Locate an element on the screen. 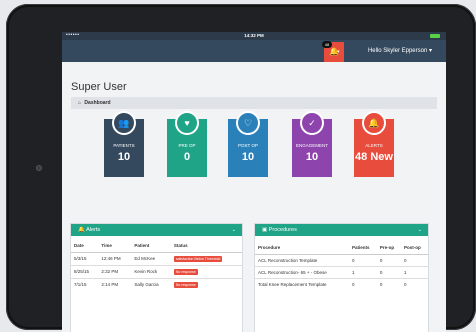 The height and width of the screenshot is (332, 476). procedure-name: ACL Reconstruction- 65 + - Obese is located at coordinates (302, 272).